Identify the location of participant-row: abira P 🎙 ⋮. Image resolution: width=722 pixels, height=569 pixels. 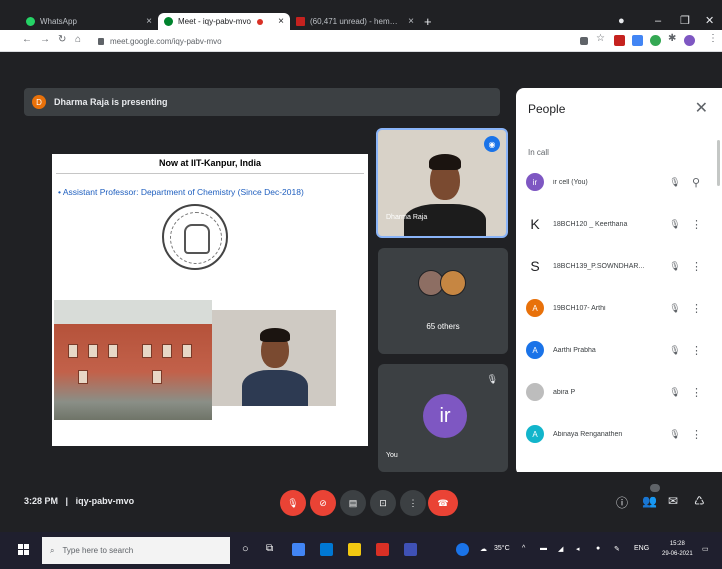
(621, 392).